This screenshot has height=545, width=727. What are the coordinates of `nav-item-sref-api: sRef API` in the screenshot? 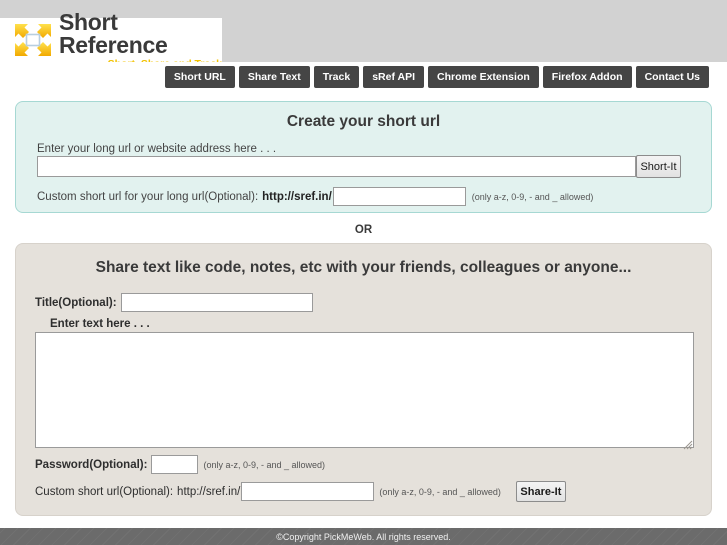 It's located at (393, 77).